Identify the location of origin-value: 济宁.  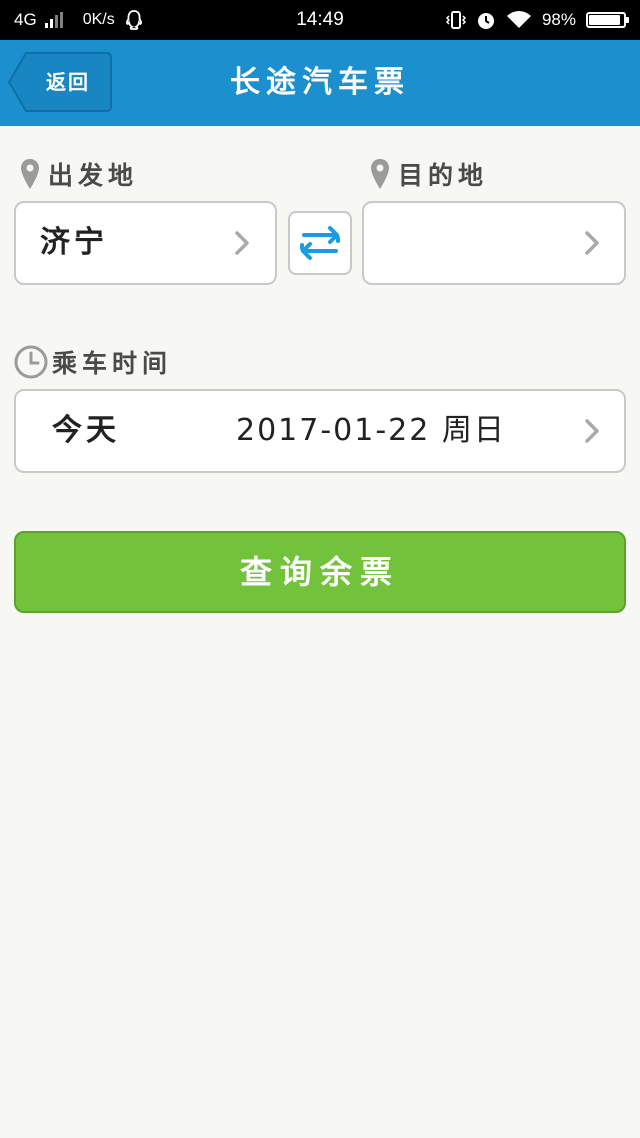
(74, 242).